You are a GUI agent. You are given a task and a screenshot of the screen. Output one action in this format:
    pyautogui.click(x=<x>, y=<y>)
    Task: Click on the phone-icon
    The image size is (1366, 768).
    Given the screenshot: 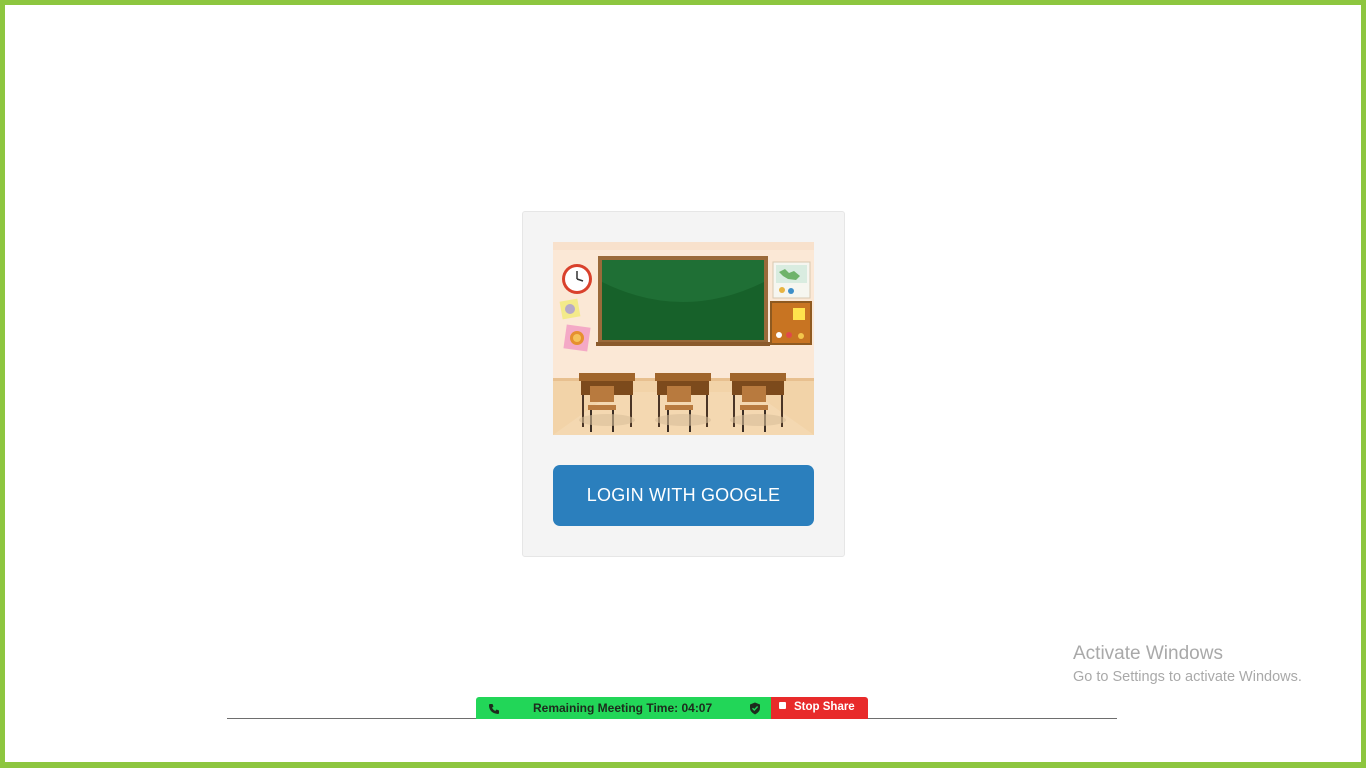 What is the action you would take?
    pyautogui.click(x=494, y=708)
    